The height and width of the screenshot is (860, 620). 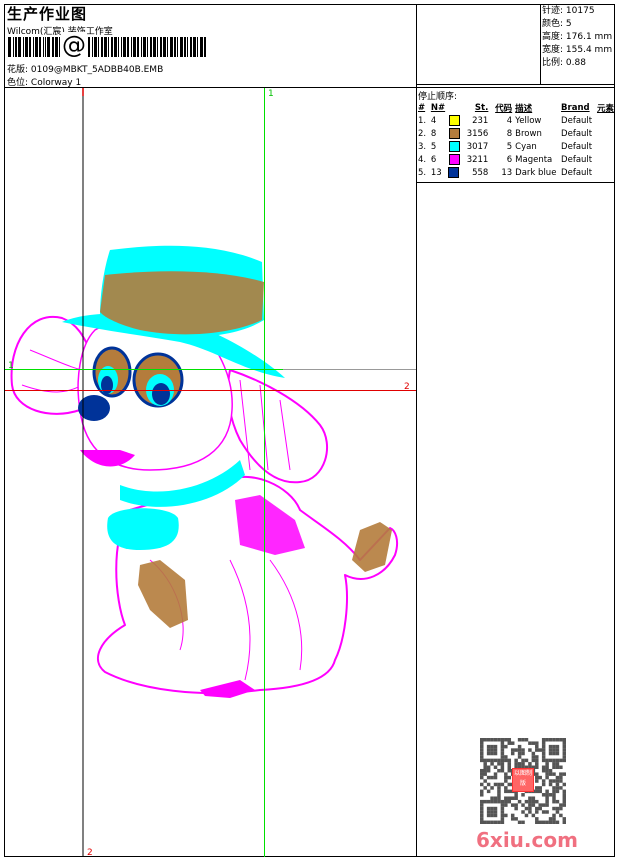 What do you see at coordinates (433, 134) in the screenshot?
I see `stop-needle: 8` at bounding box center [433, 134].